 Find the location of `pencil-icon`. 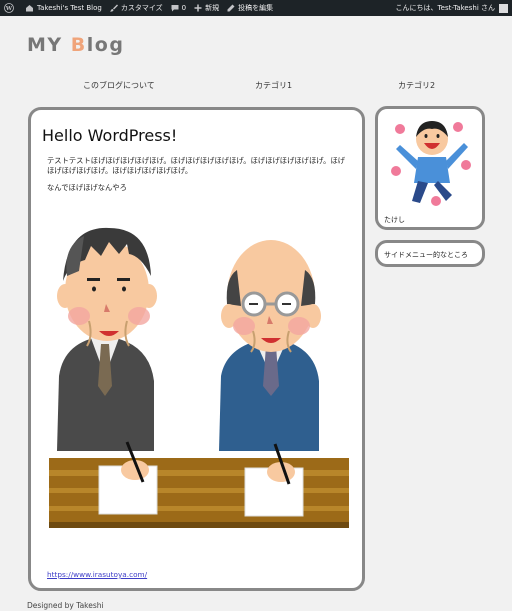

pencil-icon is located at coordinates (231, 8).